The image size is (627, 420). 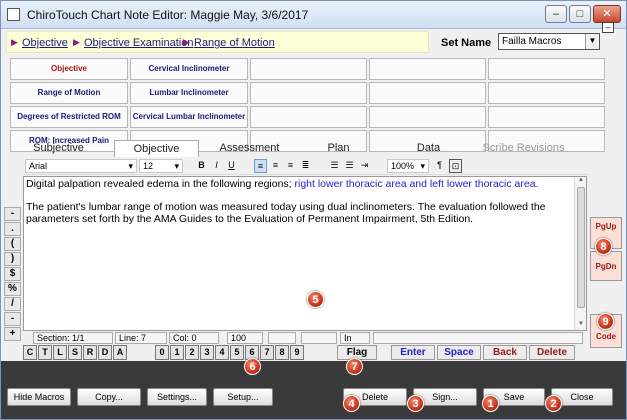 What do you see at coordinates (267, 352) in the screenshot?
I see `key-7: 7` at bounding box center [267, 352].